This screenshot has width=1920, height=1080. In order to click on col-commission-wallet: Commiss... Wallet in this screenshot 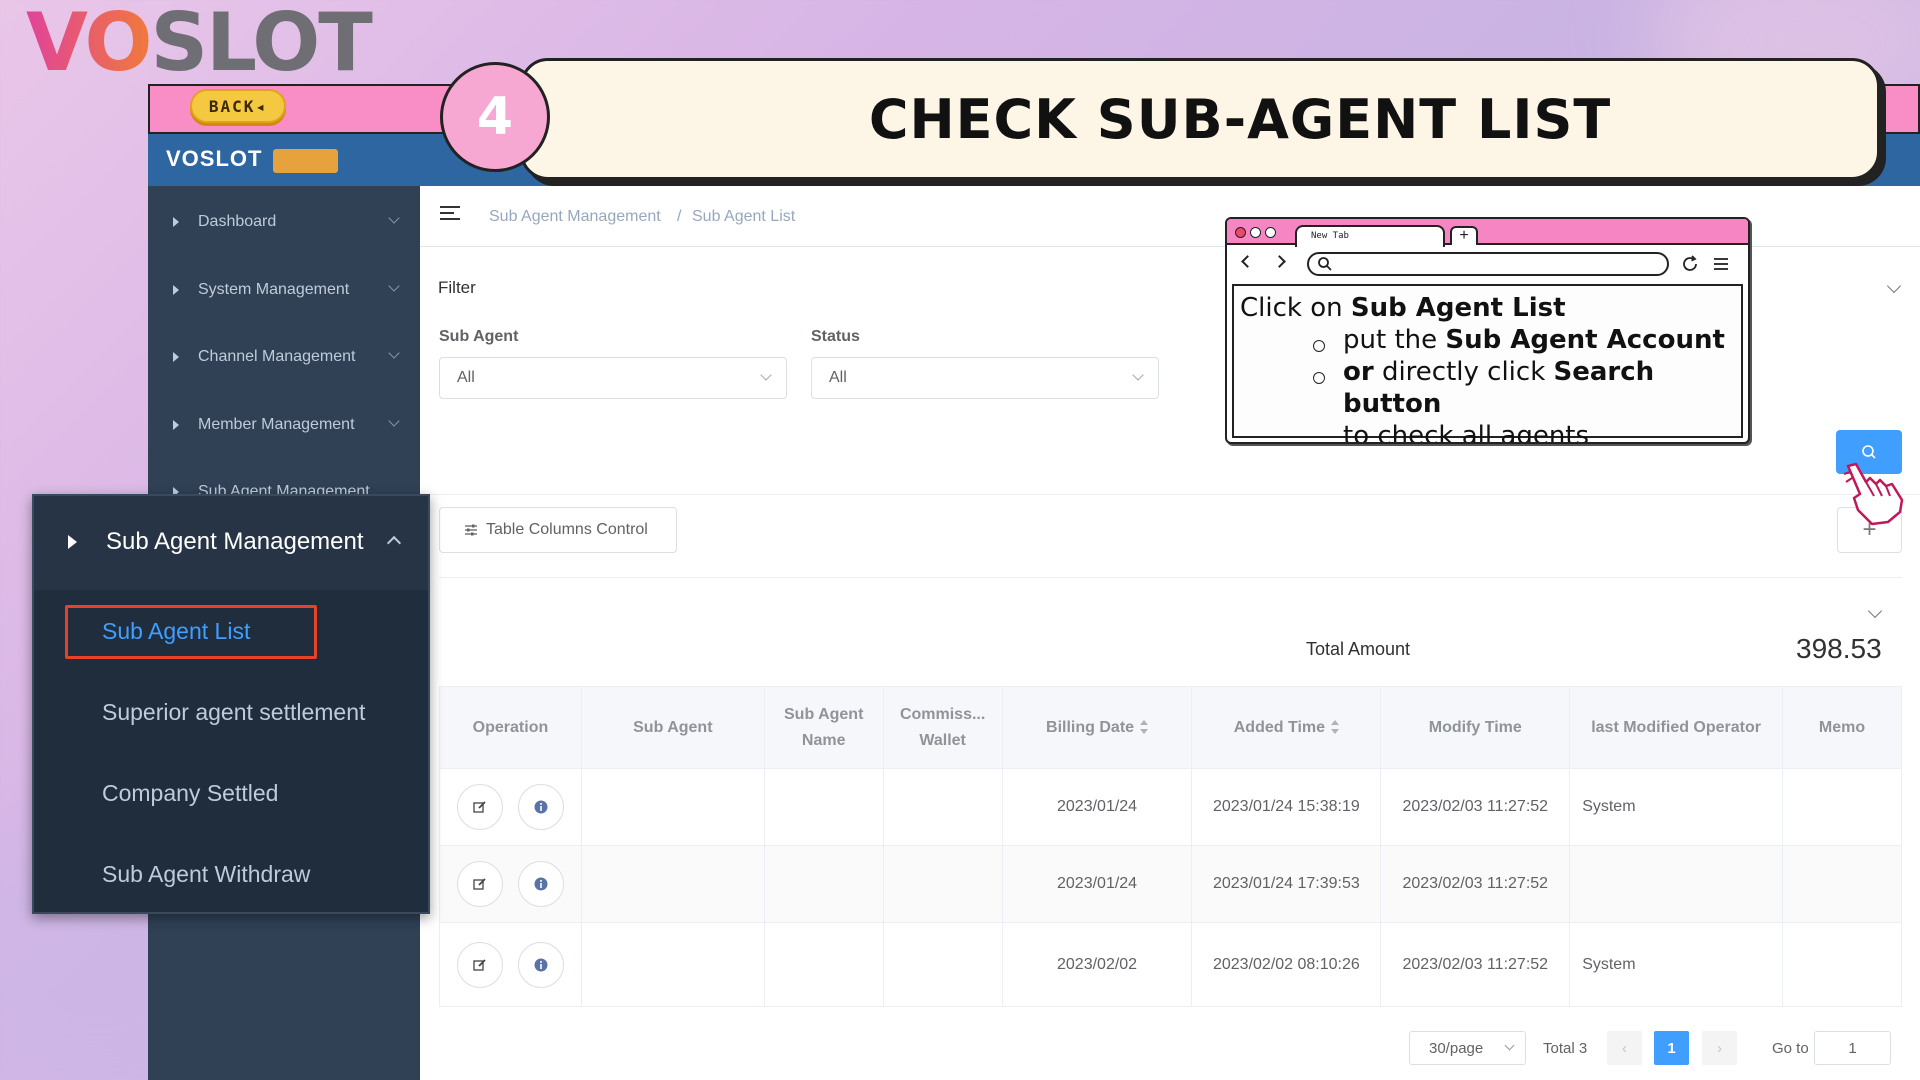, I will do `click(942, 727)`.